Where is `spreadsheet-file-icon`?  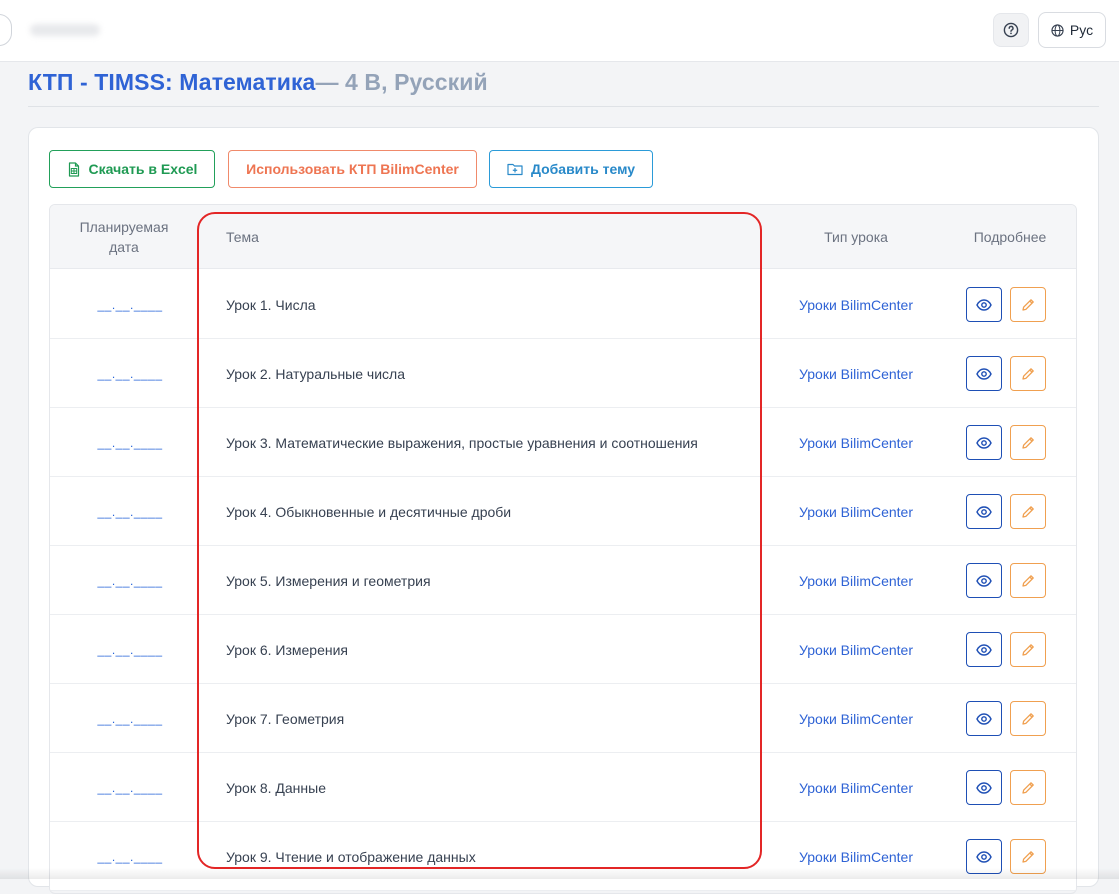
spreadsheet-file-icon is located at coordinates (73, 169).